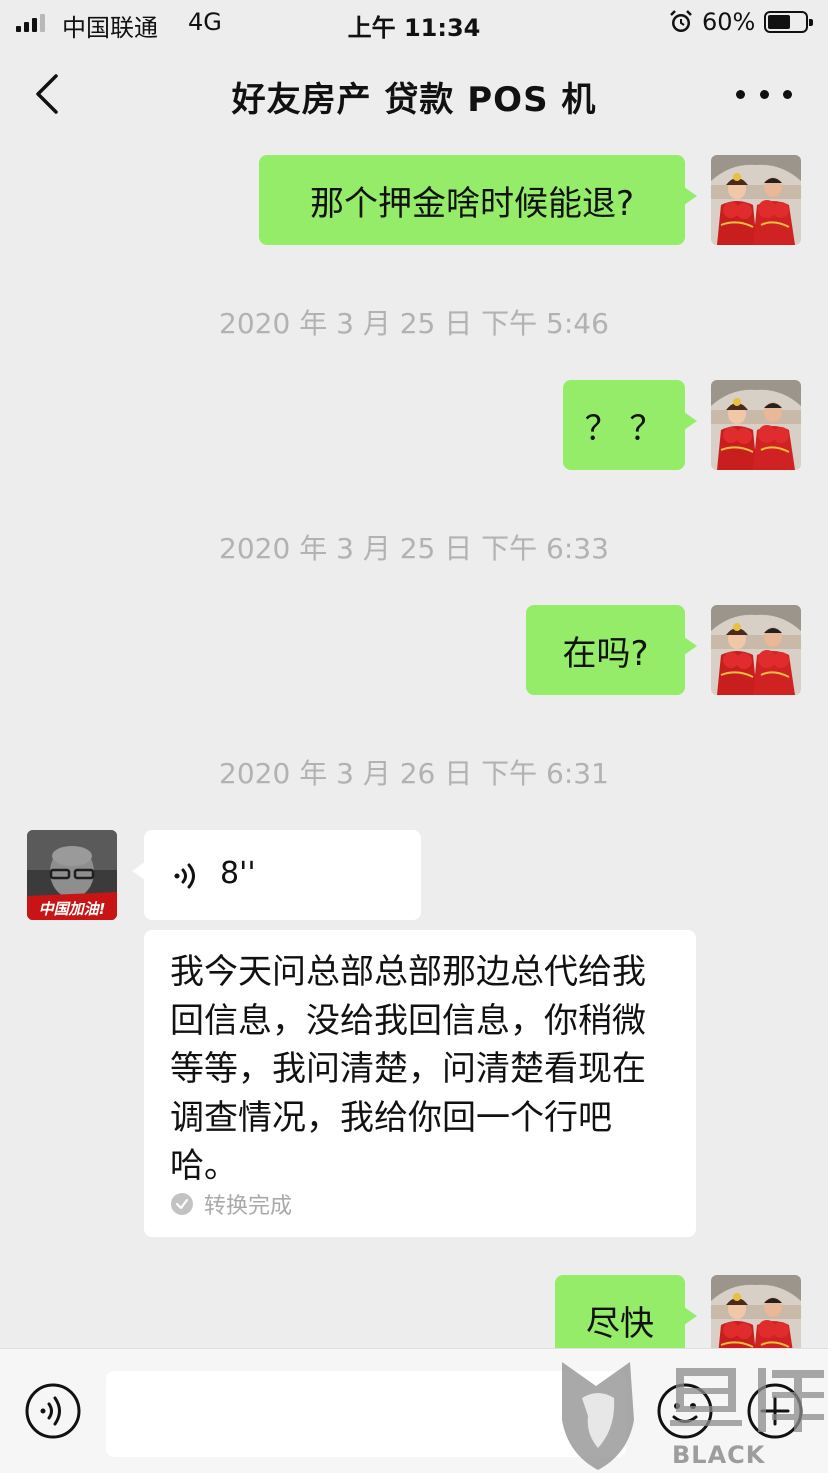 This screenshot has width=828, height=1473. Describe the element at coordinates (238, 873) in the screenshot. I see `voice-duration: 8''` at that location.